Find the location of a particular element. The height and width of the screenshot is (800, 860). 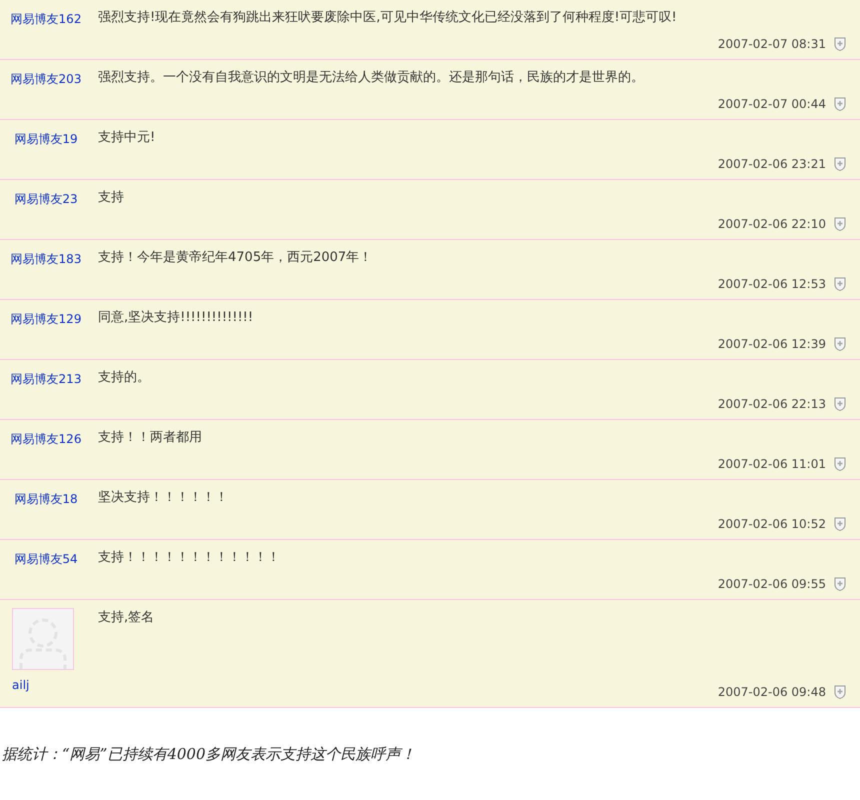

comment-time: 2007-02-06 12:39 is located at coordinates (772, 344).